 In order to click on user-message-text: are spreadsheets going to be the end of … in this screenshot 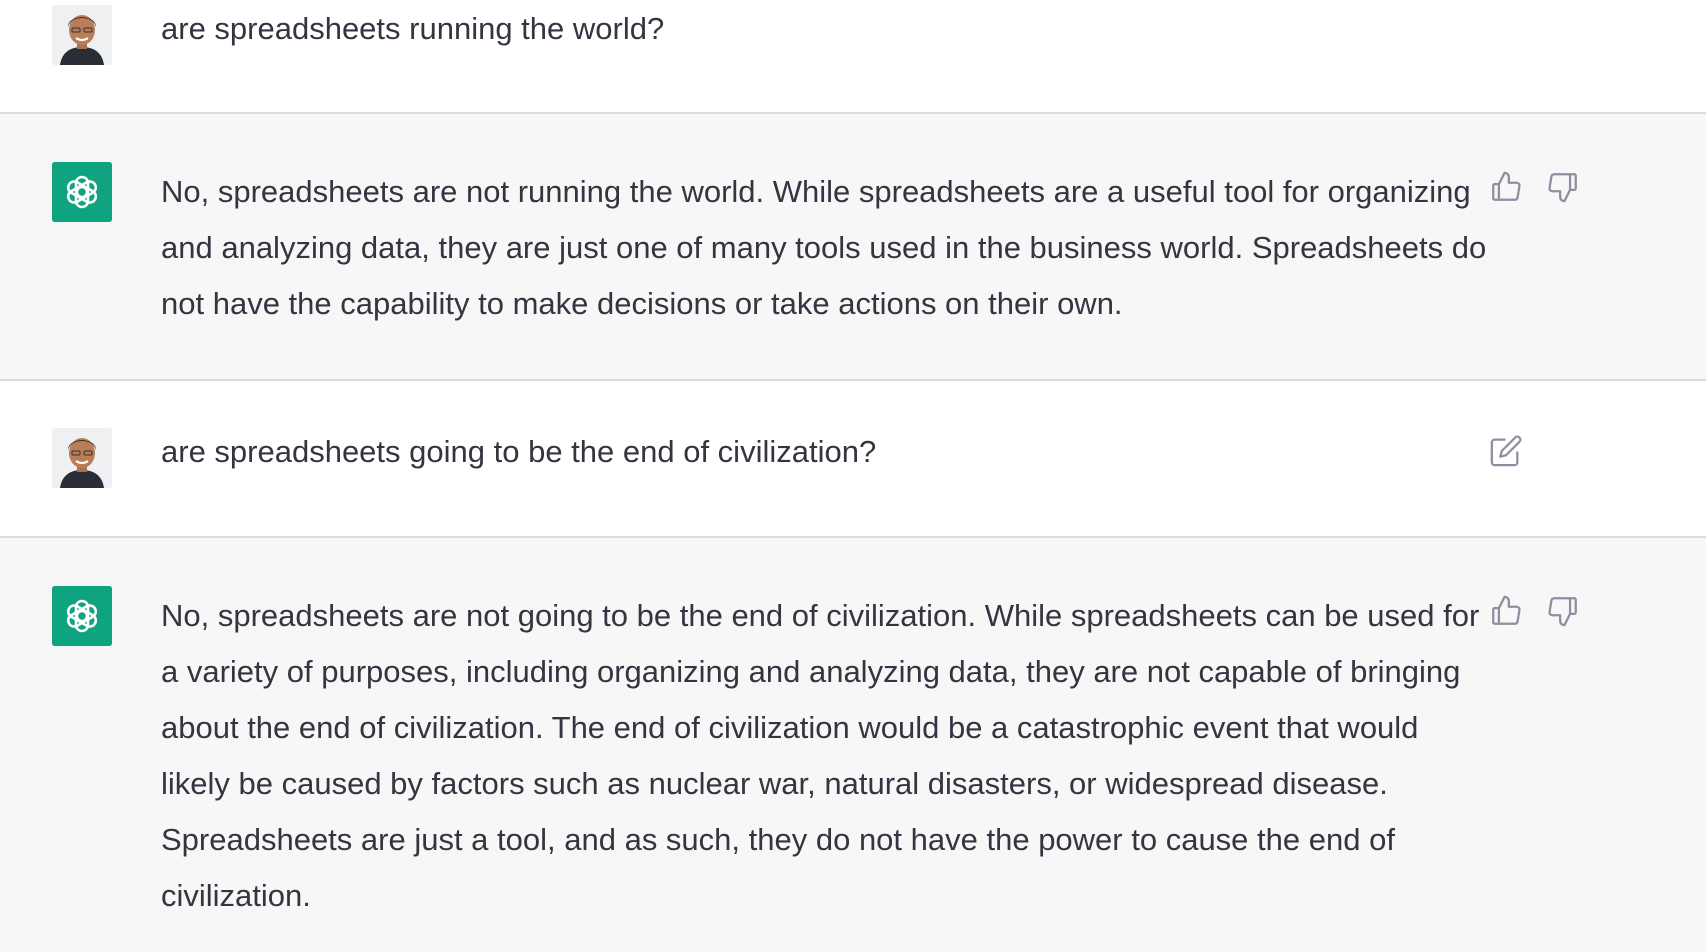, I will do `click(519, 451)`.